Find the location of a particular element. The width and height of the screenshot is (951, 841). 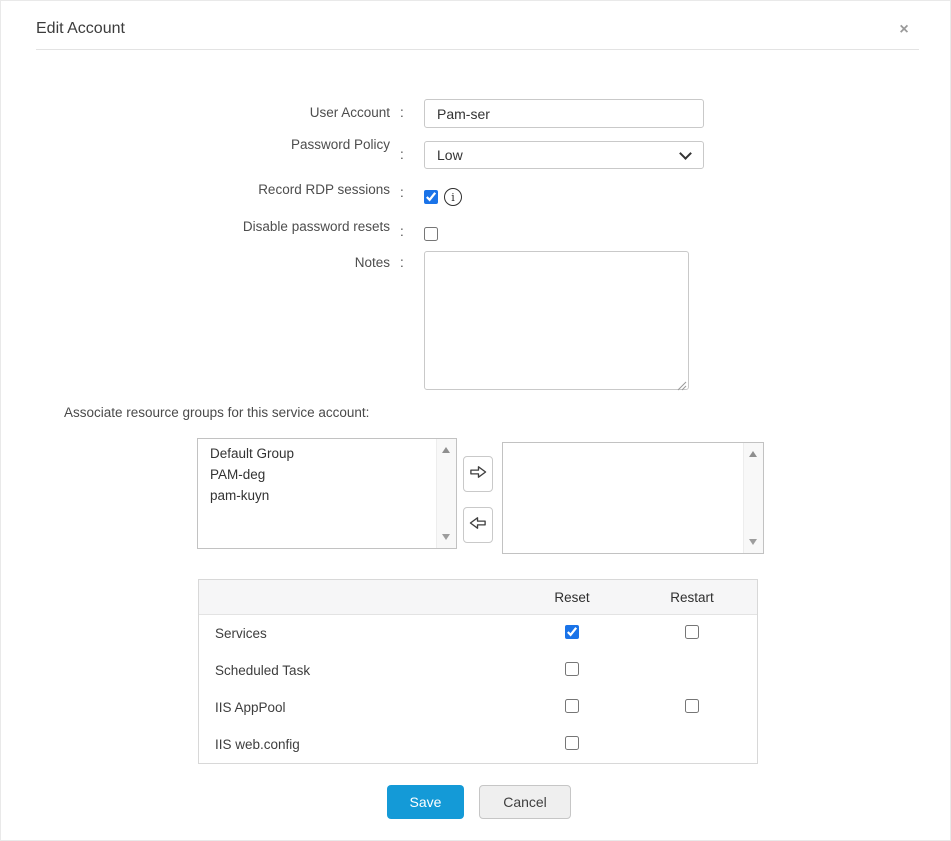

notes-colon: : is located at coordinates (402, 262).